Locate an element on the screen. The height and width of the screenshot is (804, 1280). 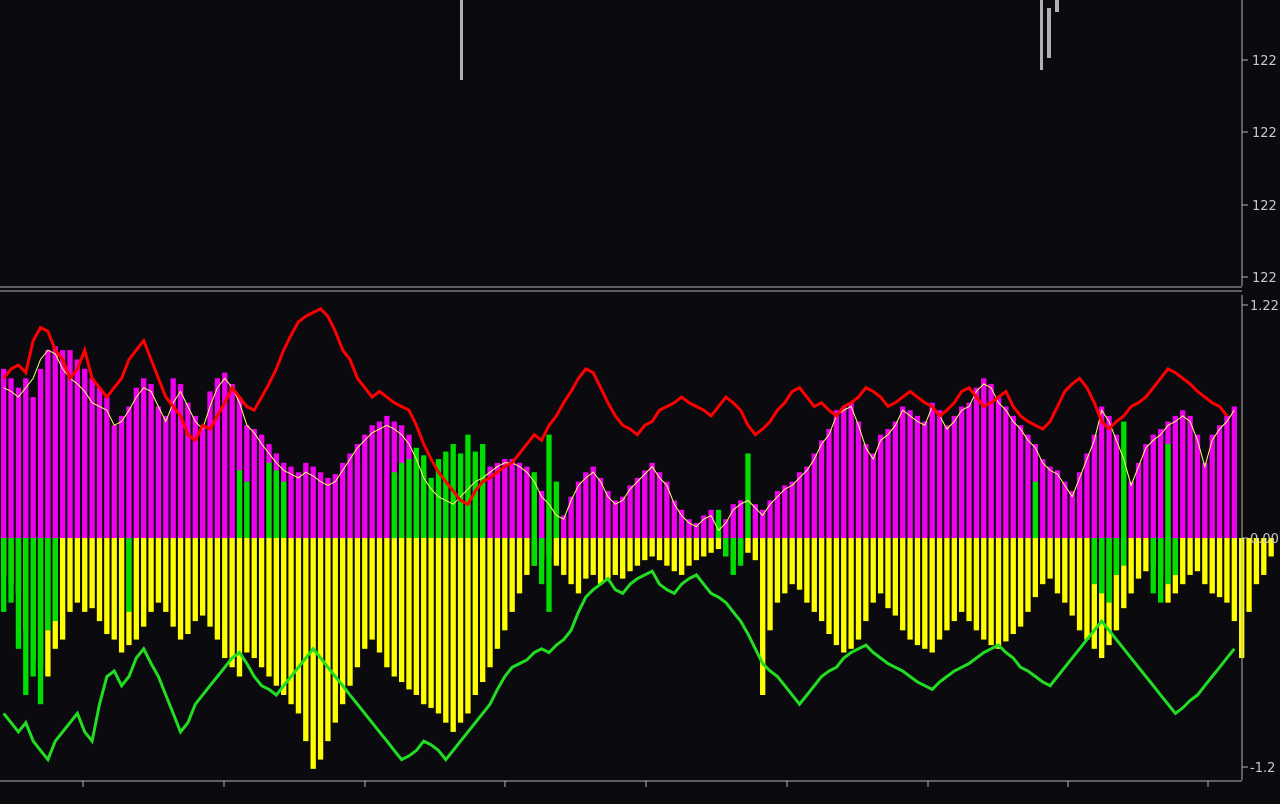
candle-wick is located at coordinates (461, 40).